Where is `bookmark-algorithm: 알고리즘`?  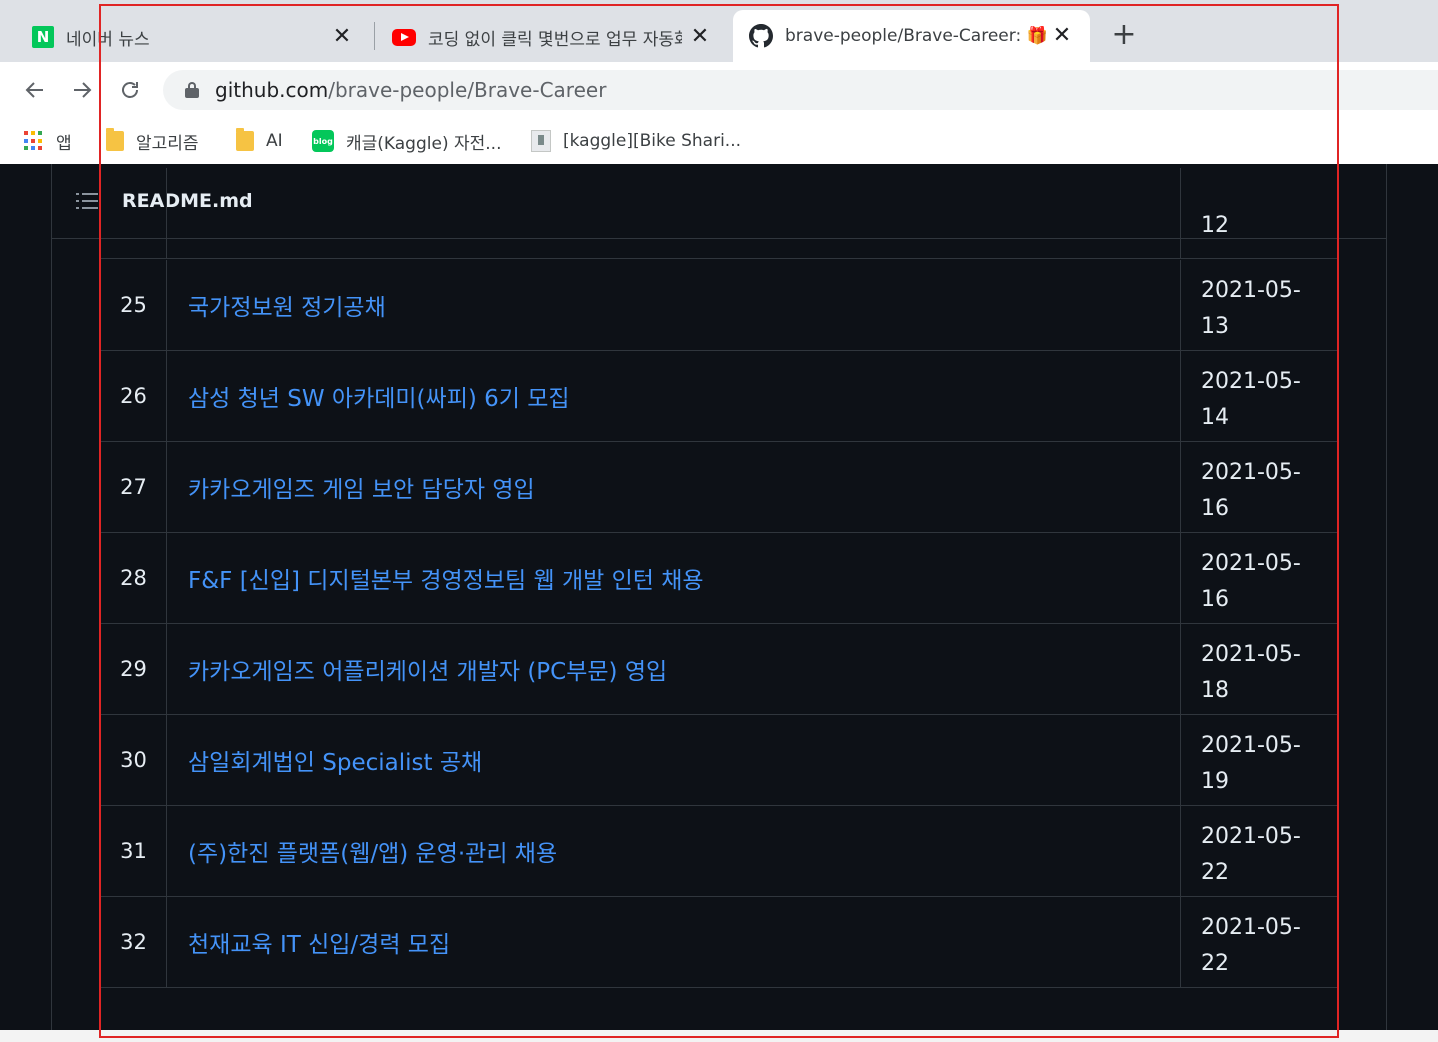
bookmark-algorithm: 알고리즘 is located at coordinates (152, 141).